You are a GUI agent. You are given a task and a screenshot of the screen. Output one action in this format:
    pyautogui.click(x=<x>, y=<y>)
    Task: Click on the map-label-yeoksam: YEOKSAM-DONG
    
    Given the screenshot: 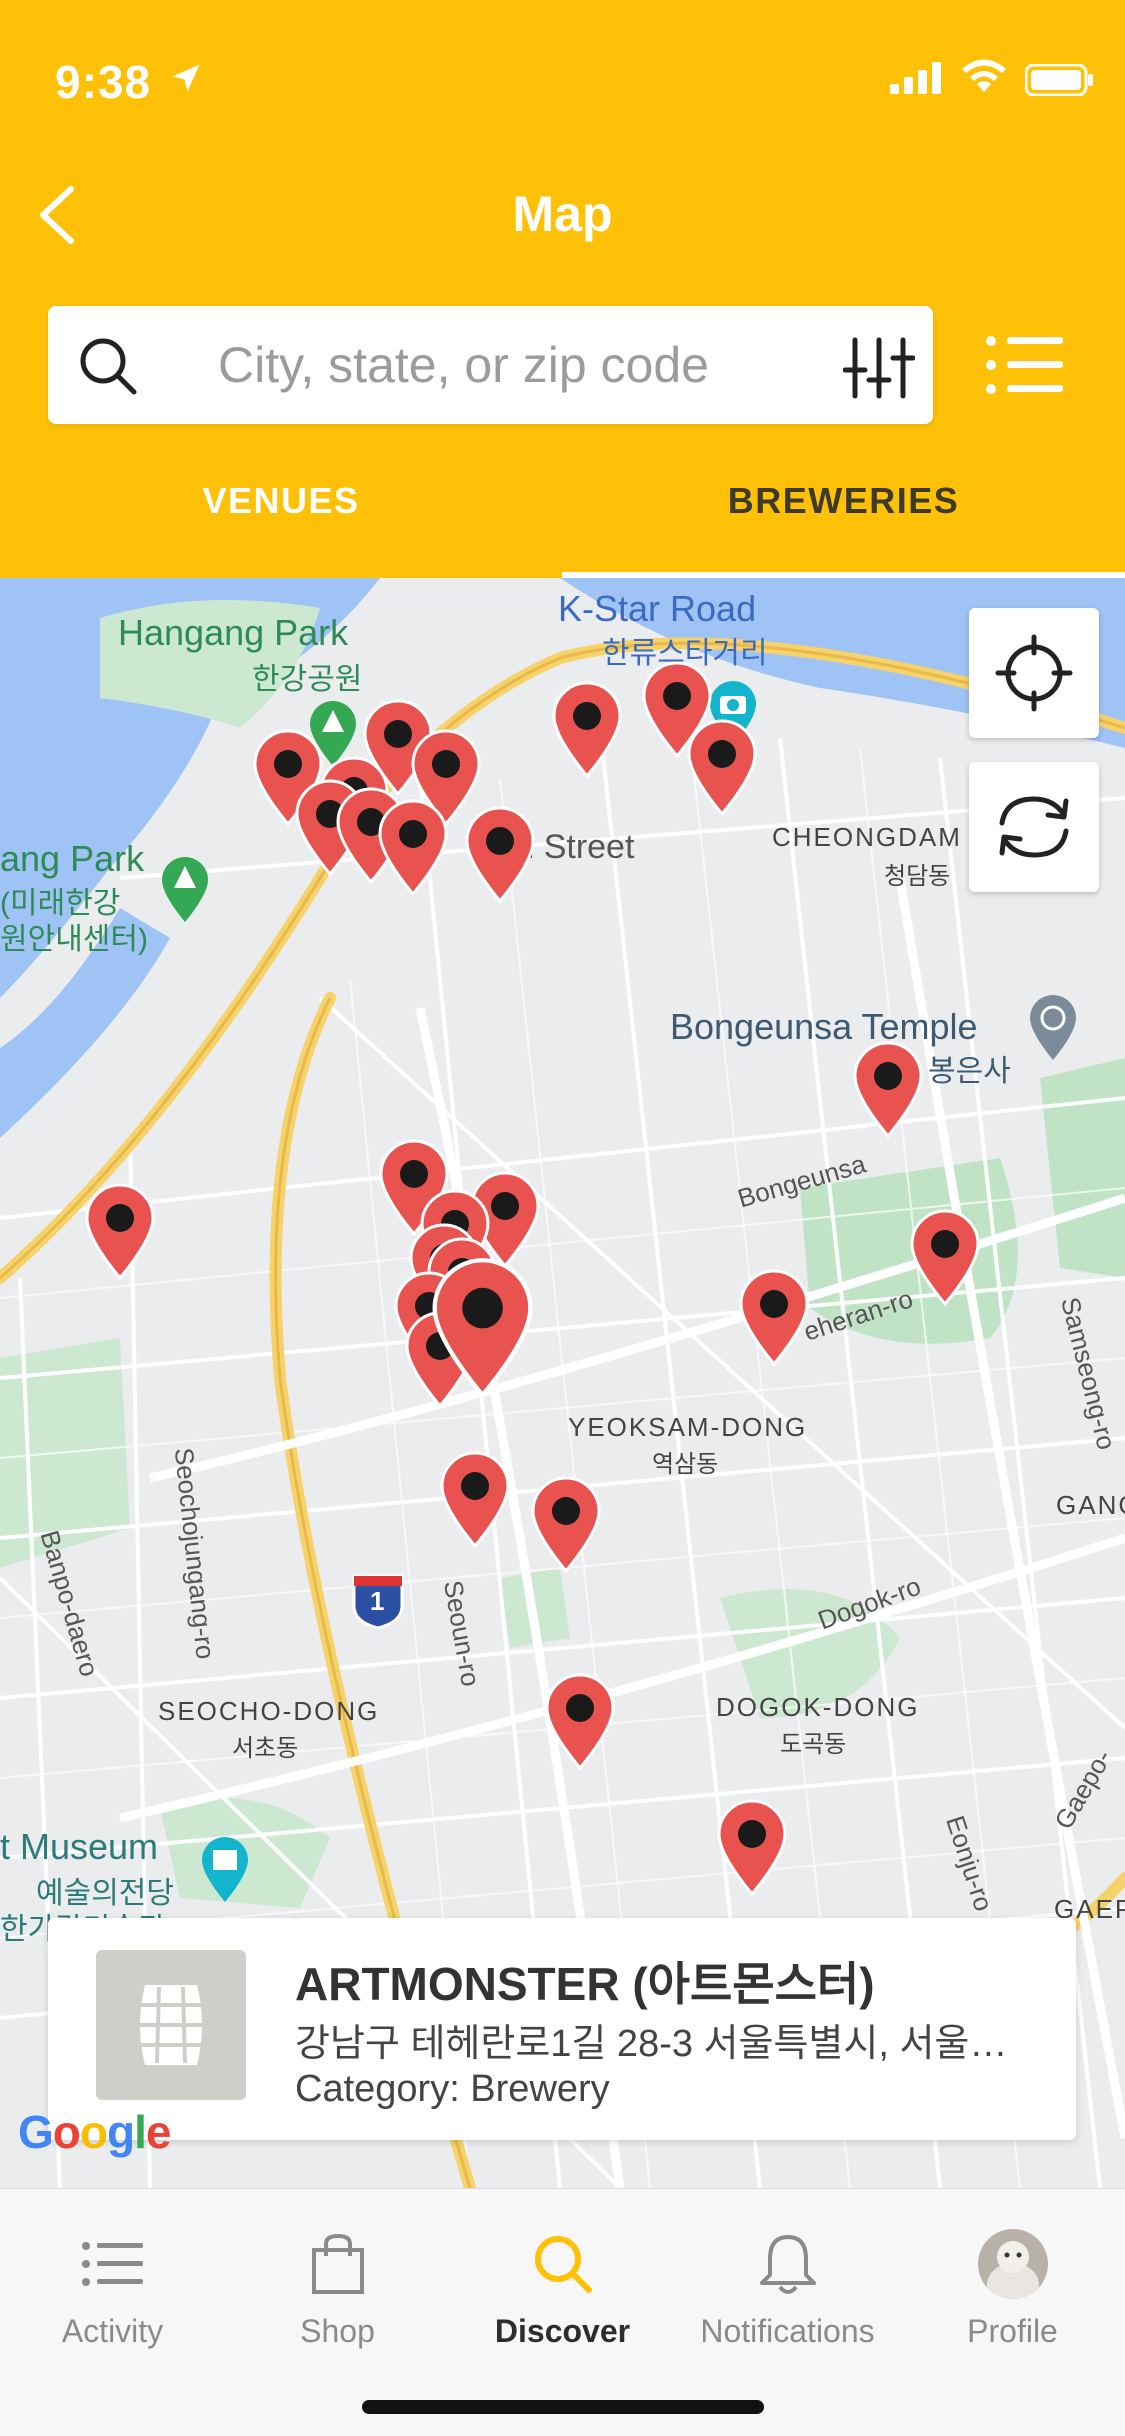 What is the action you would take?
    pyautogui.click(x=688, y=1427)
    